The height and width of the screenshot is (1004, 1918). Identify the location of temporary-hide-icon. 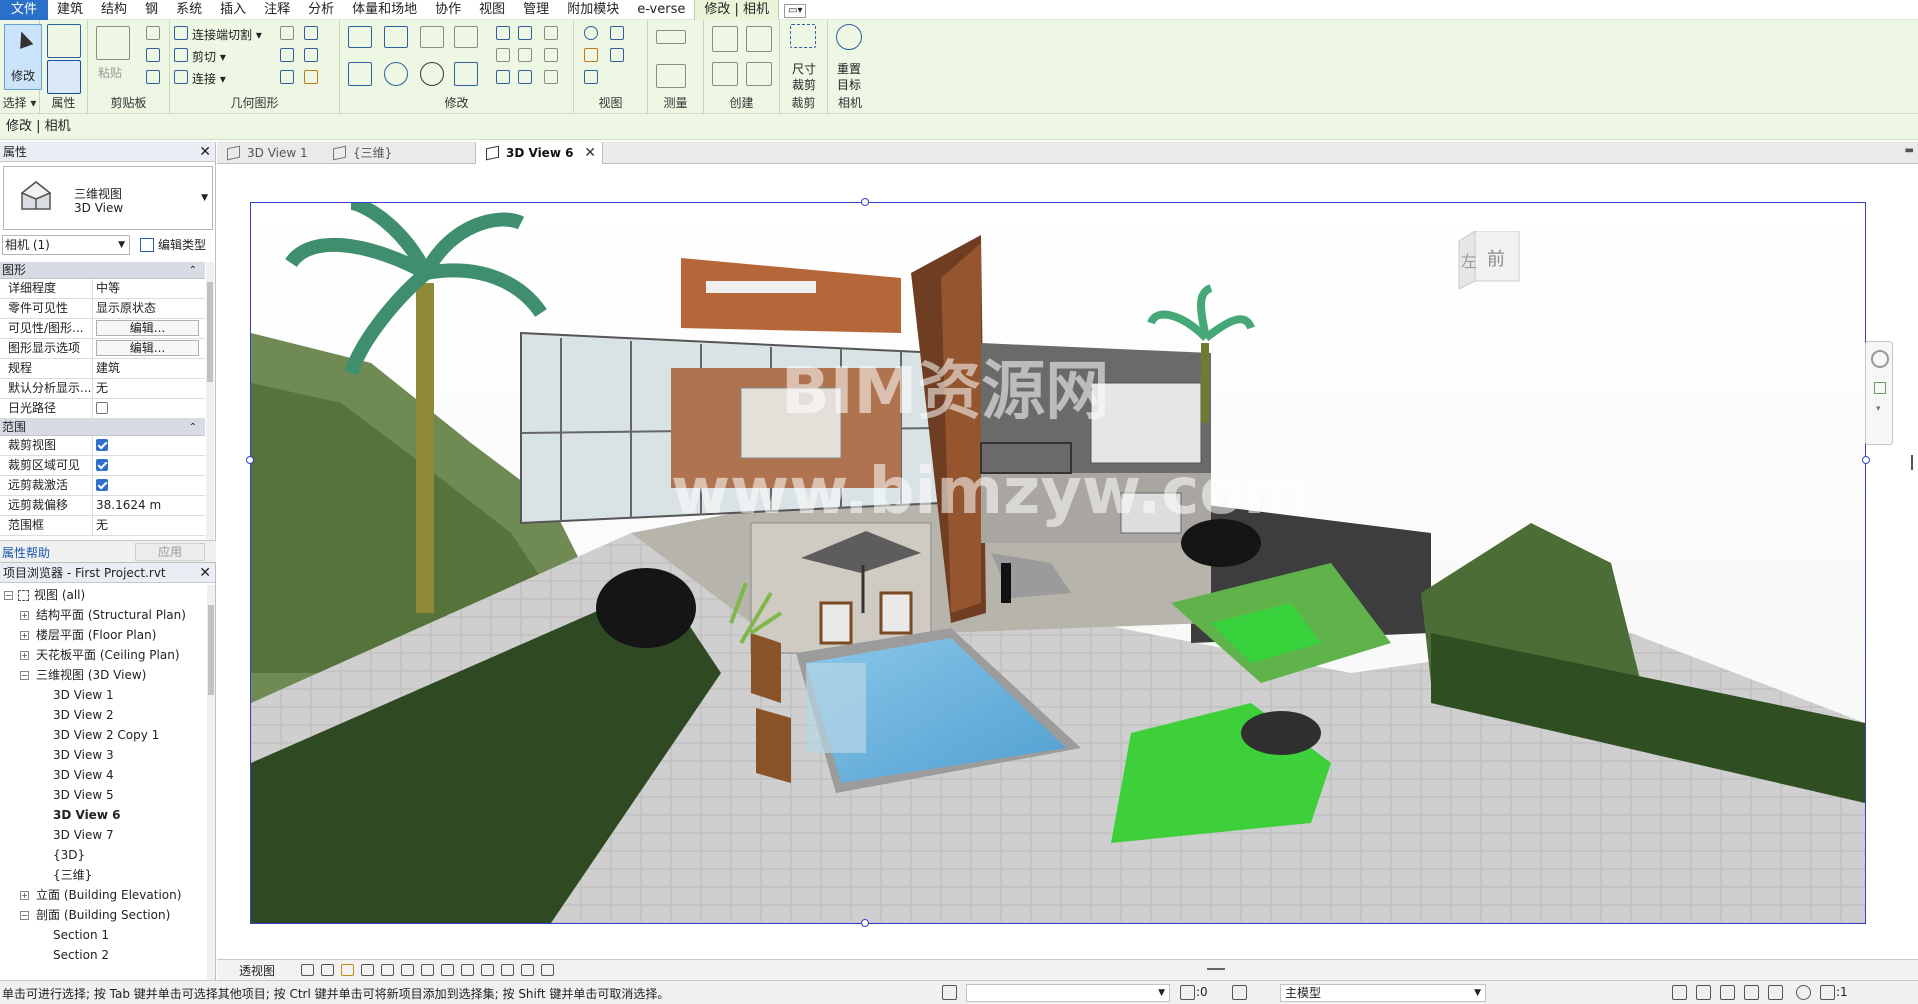
(467, 970).